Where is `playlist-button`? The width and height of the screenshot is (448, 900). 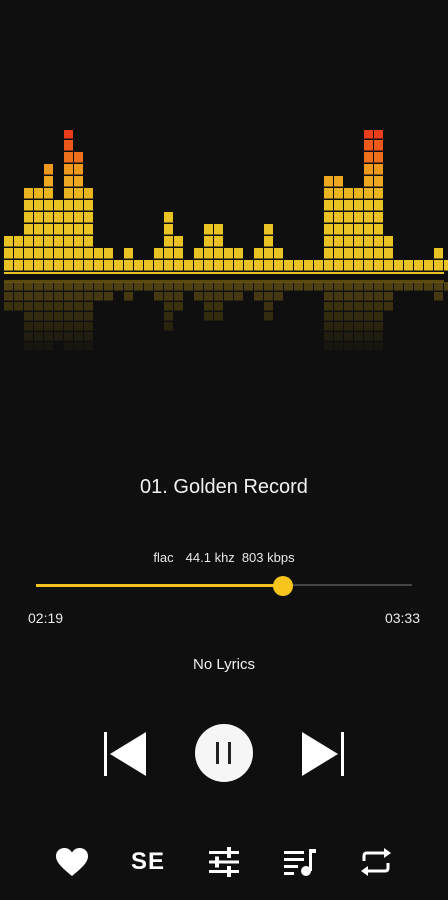 playlist-button is located at coordinates (300, 862).